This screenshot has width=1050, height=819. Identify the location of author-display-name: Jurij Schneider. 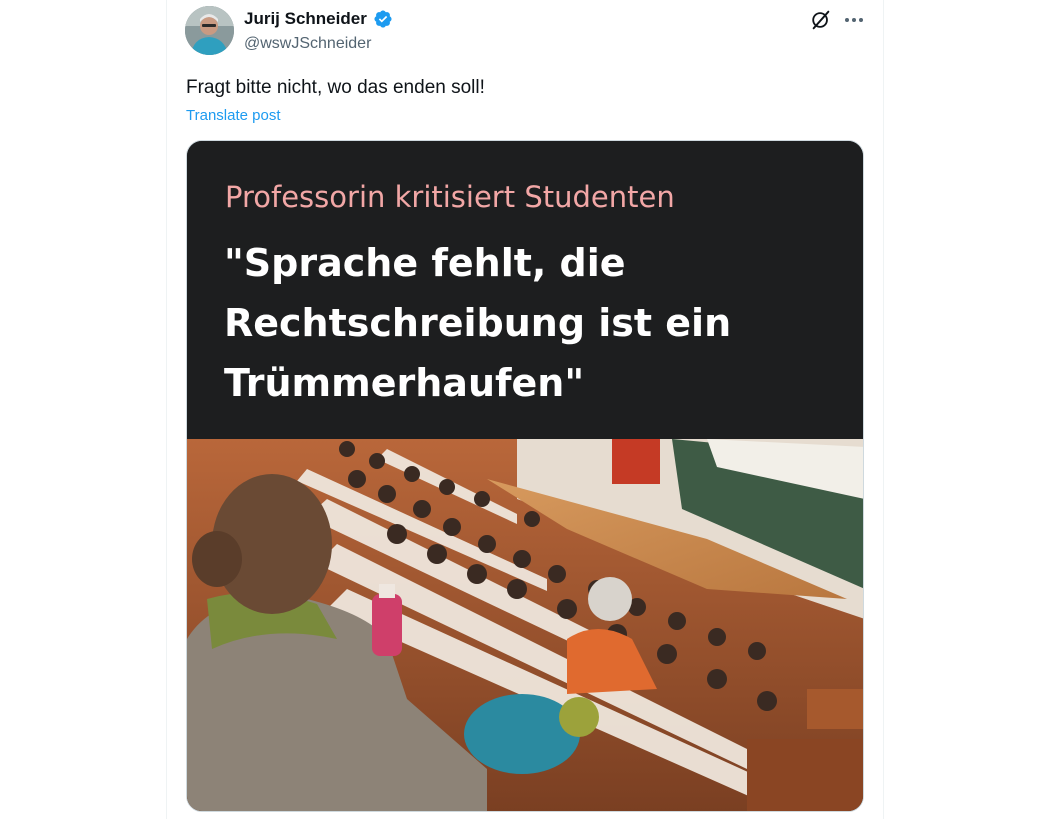
(305, 19).